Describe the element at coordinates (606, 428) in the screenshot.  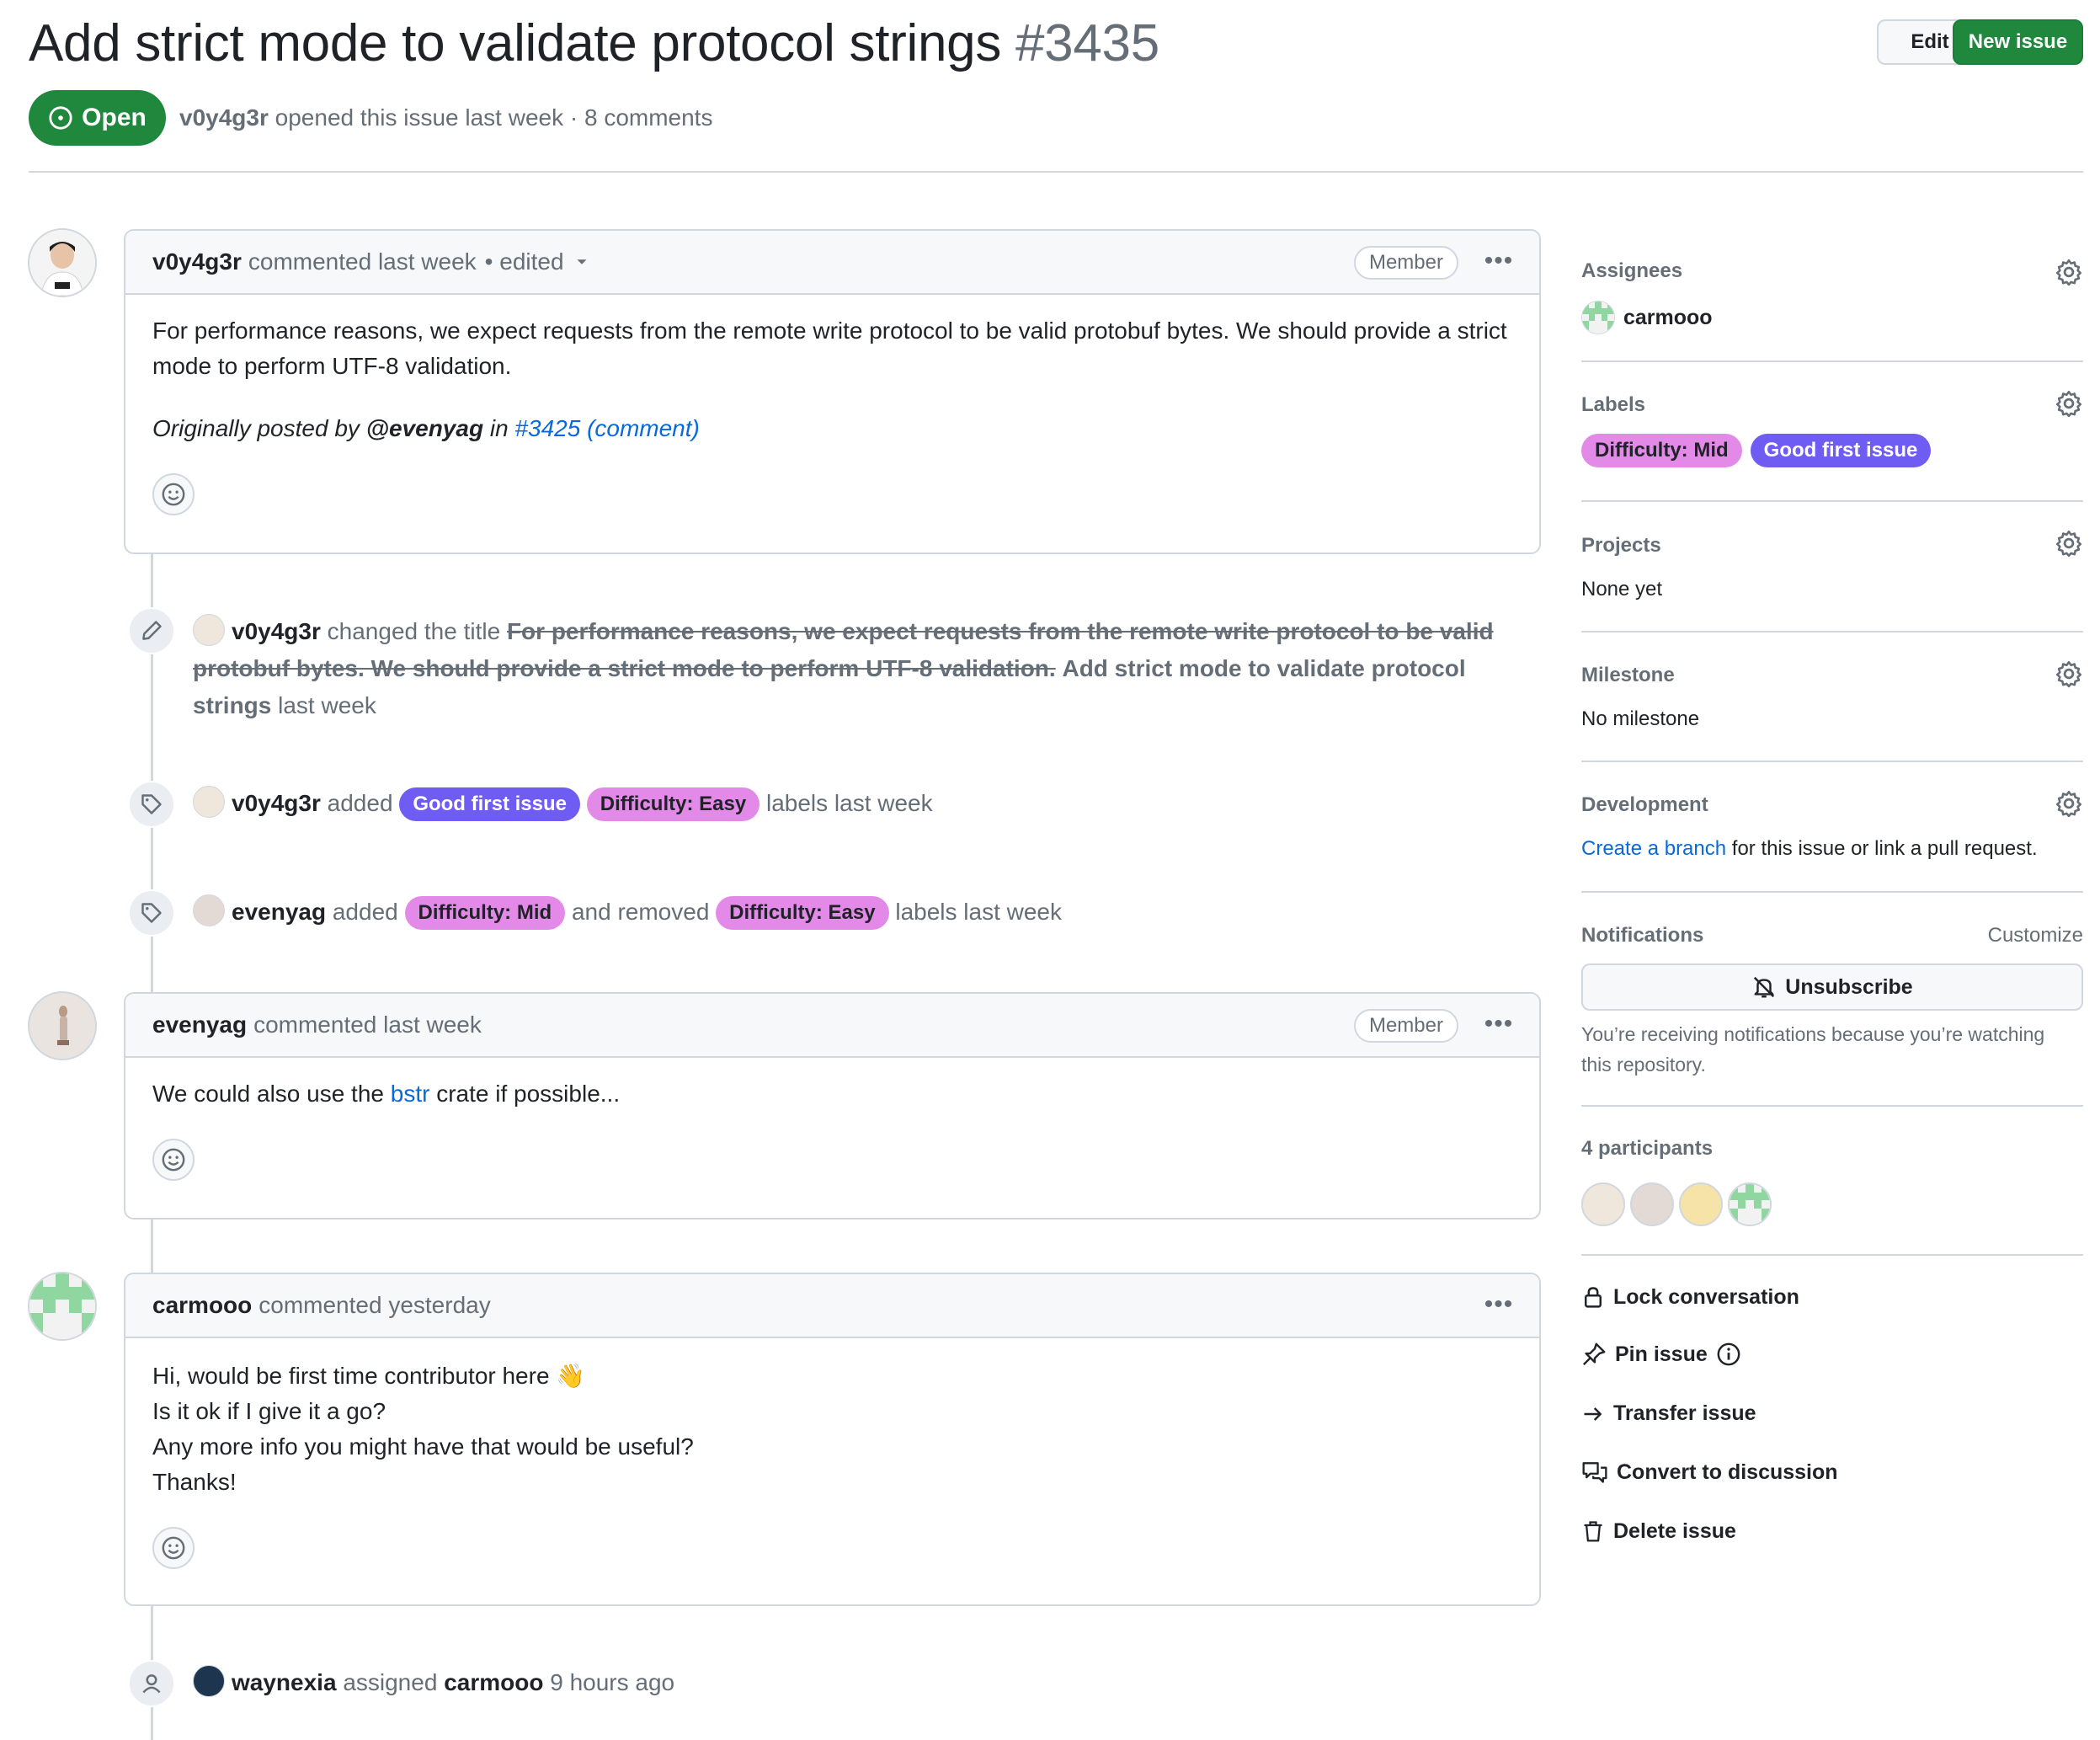
I see `origin-link: #3425 (comment)` at that location.